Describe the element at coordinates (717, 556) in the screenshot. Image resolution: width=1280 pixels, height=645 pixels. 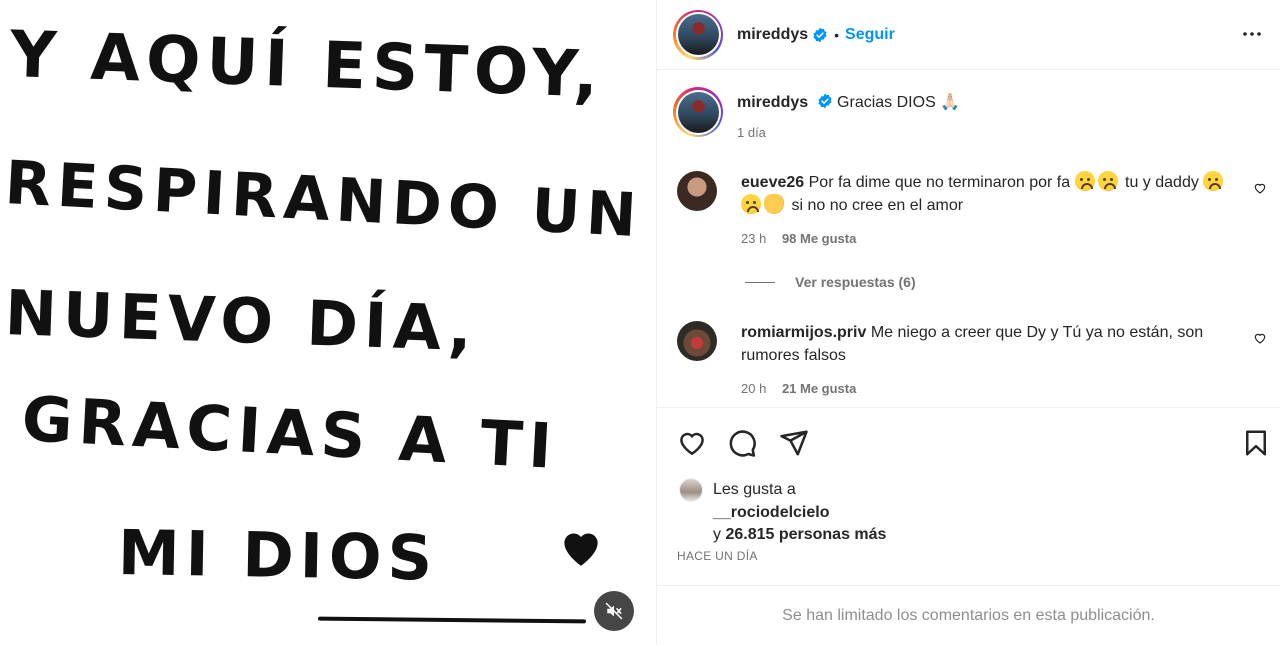
I see `post-timestamp: HACE UN DÍA` at that location.